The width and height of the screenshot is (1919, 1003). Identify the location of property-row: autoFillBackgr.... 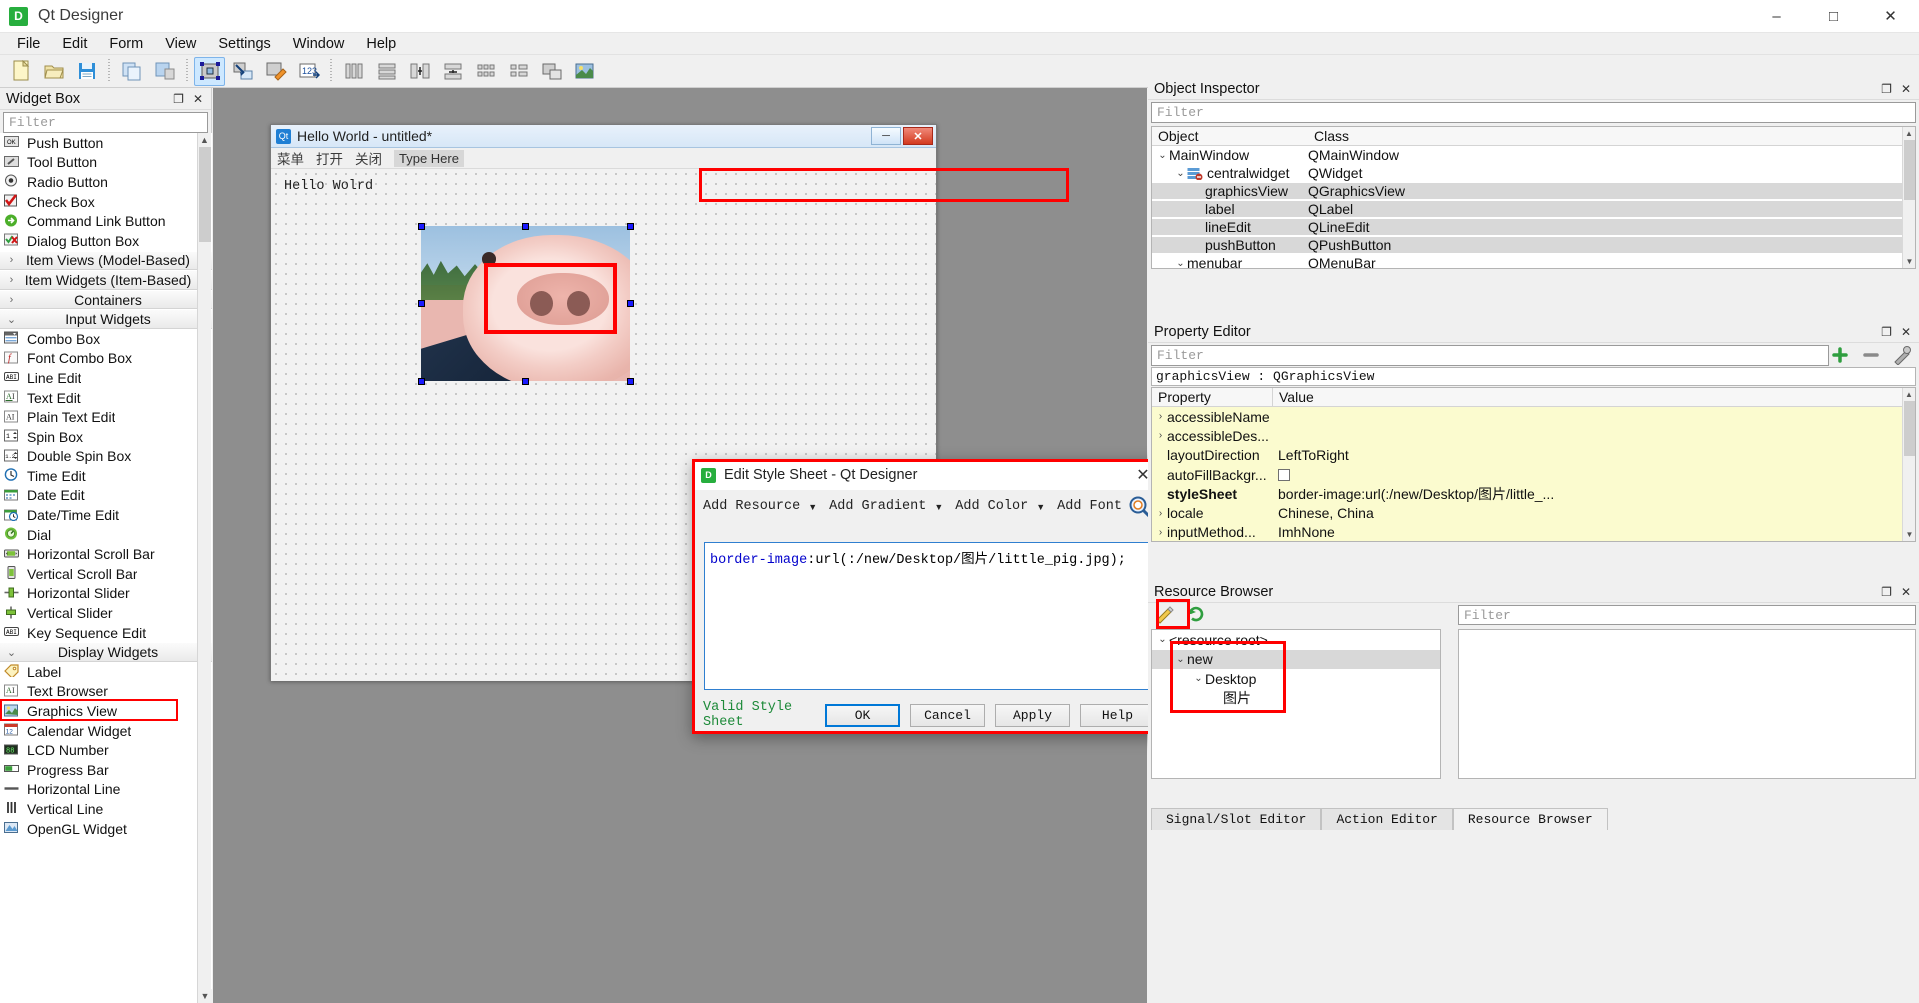
(1533, 474).